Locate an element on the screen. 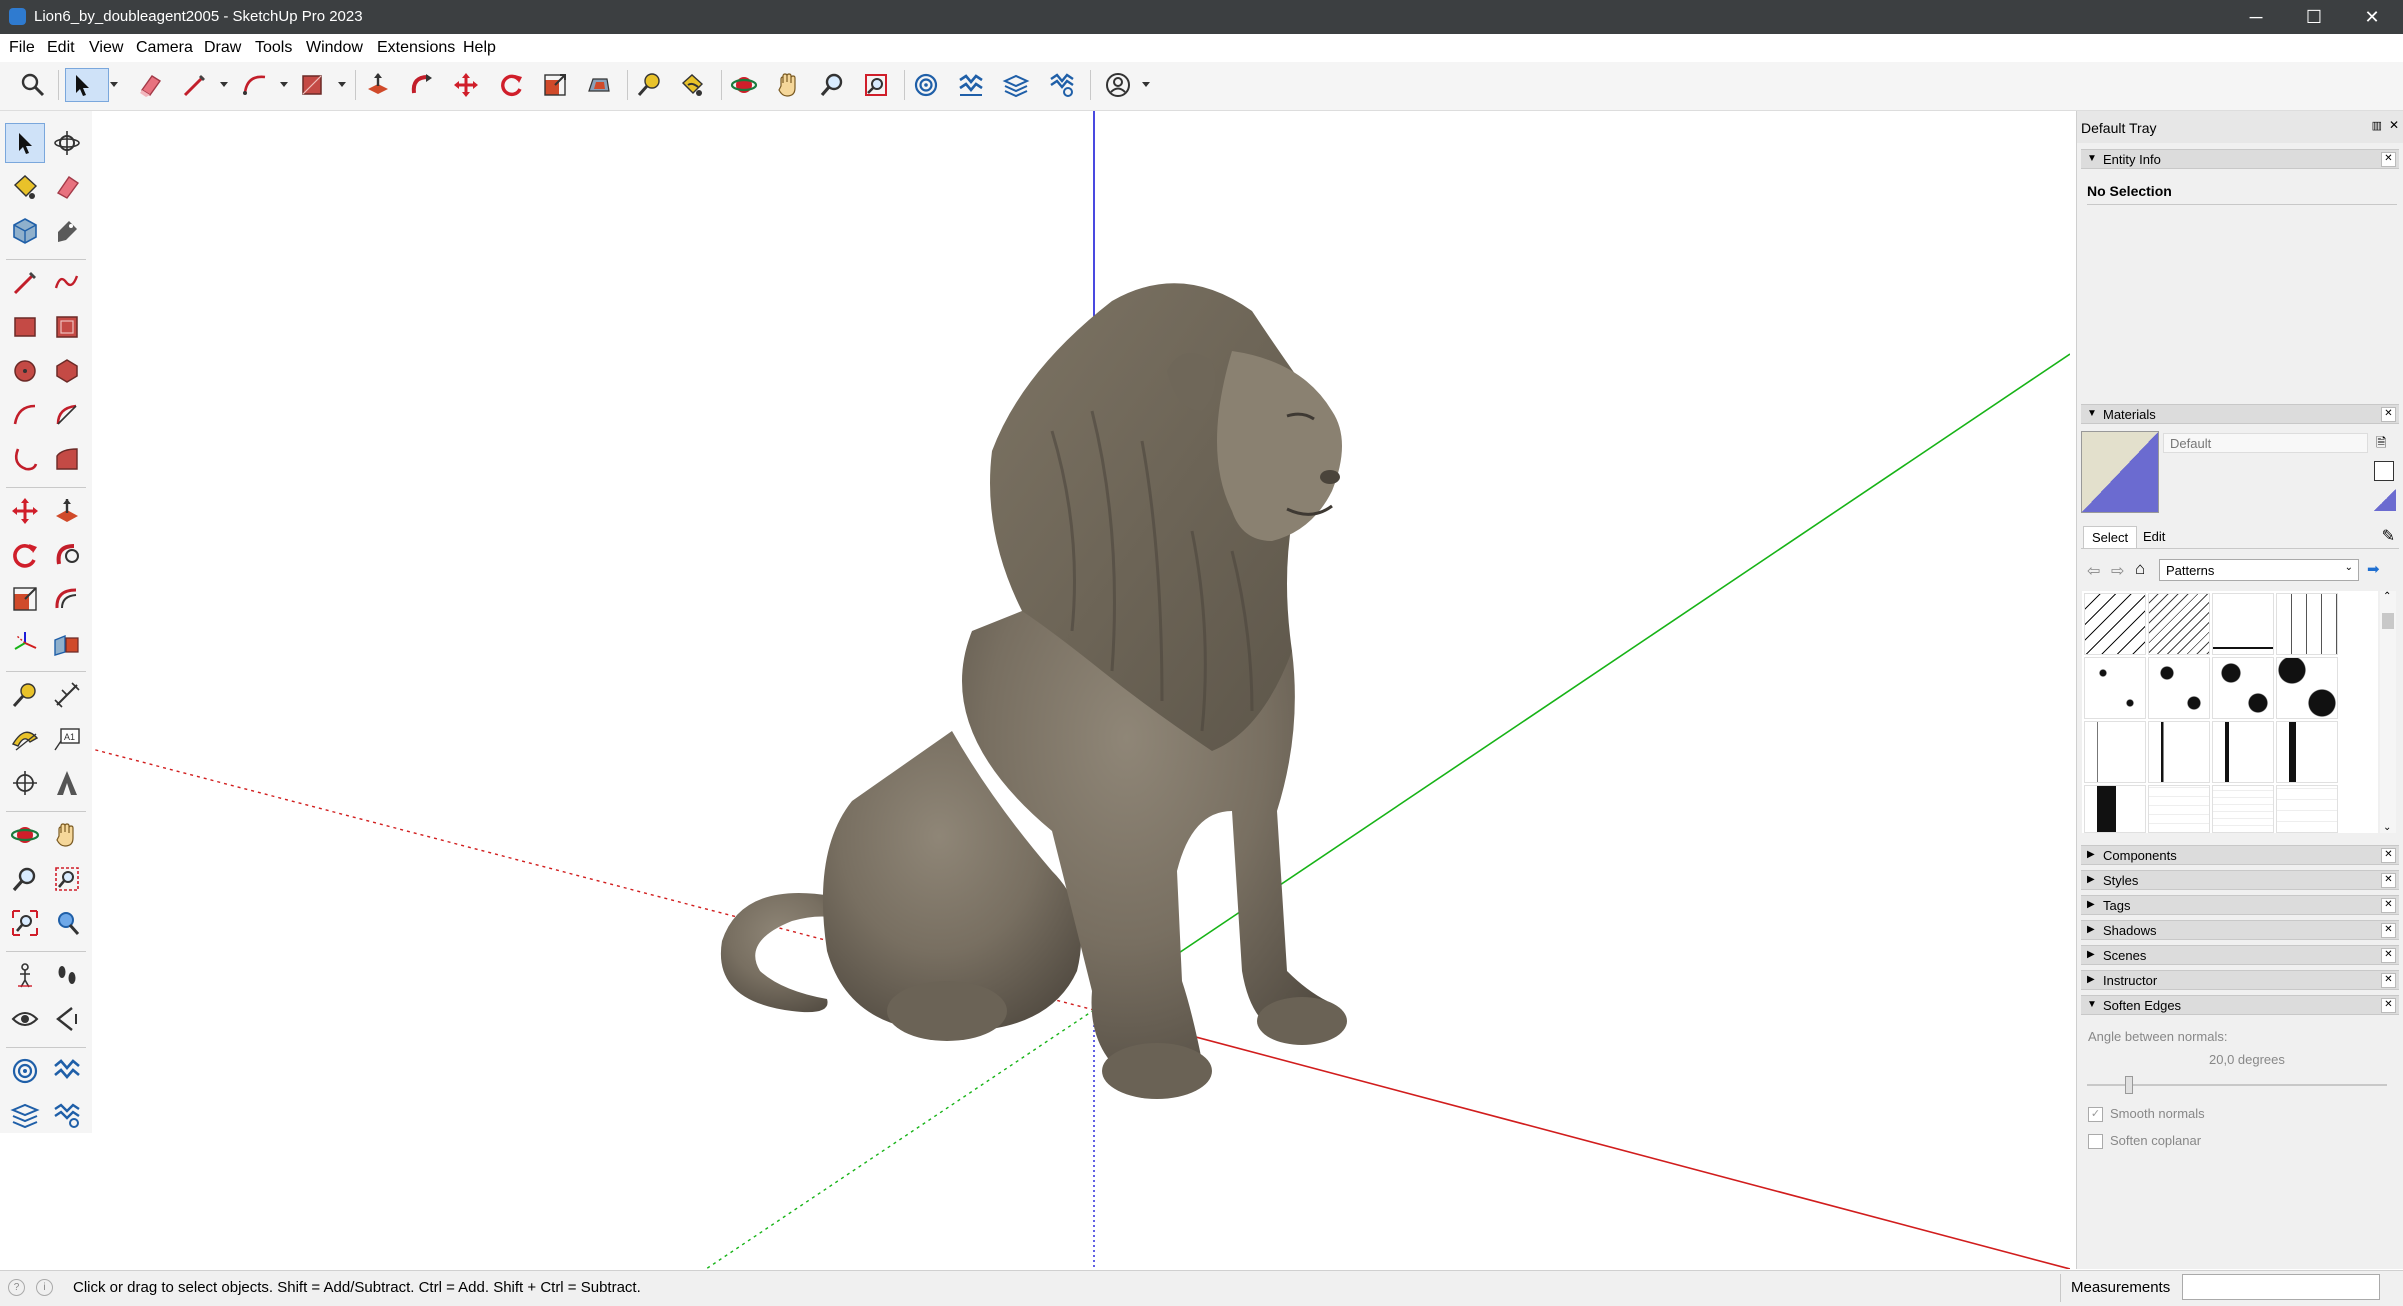  instructor-panel-header: ▶ Instructor ✕ is located at coordinates (2240, 980).